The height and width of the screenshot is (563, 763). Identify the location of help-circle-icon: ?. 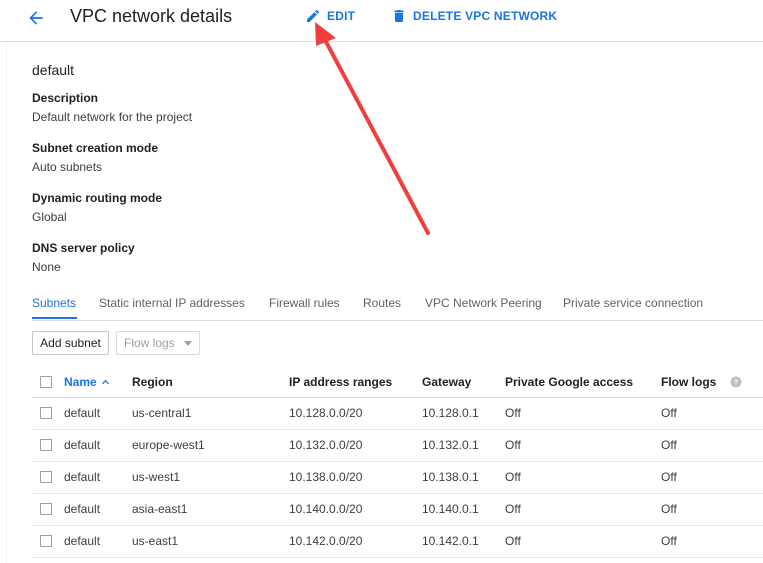
(736, 382).